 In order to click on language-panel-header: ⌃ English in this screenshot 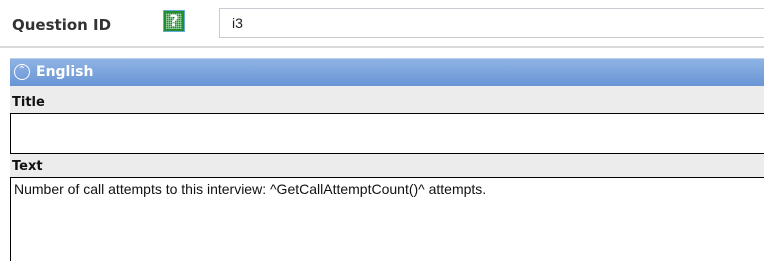, I will do `click(387, 72)`.